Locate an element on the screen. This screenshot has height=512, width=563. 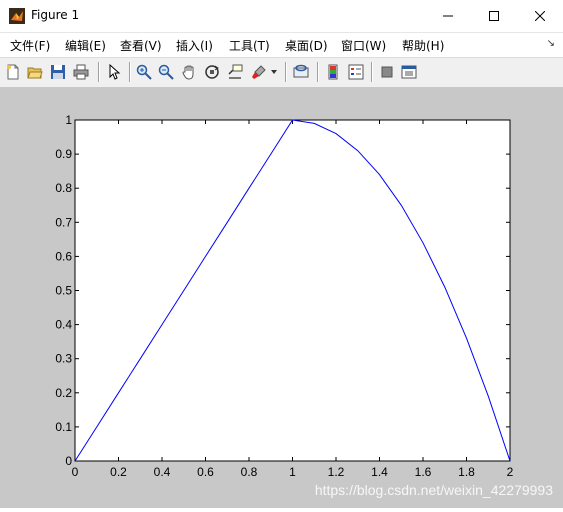
menu-window: 窗口(W) is located at coordinates (363, 45).